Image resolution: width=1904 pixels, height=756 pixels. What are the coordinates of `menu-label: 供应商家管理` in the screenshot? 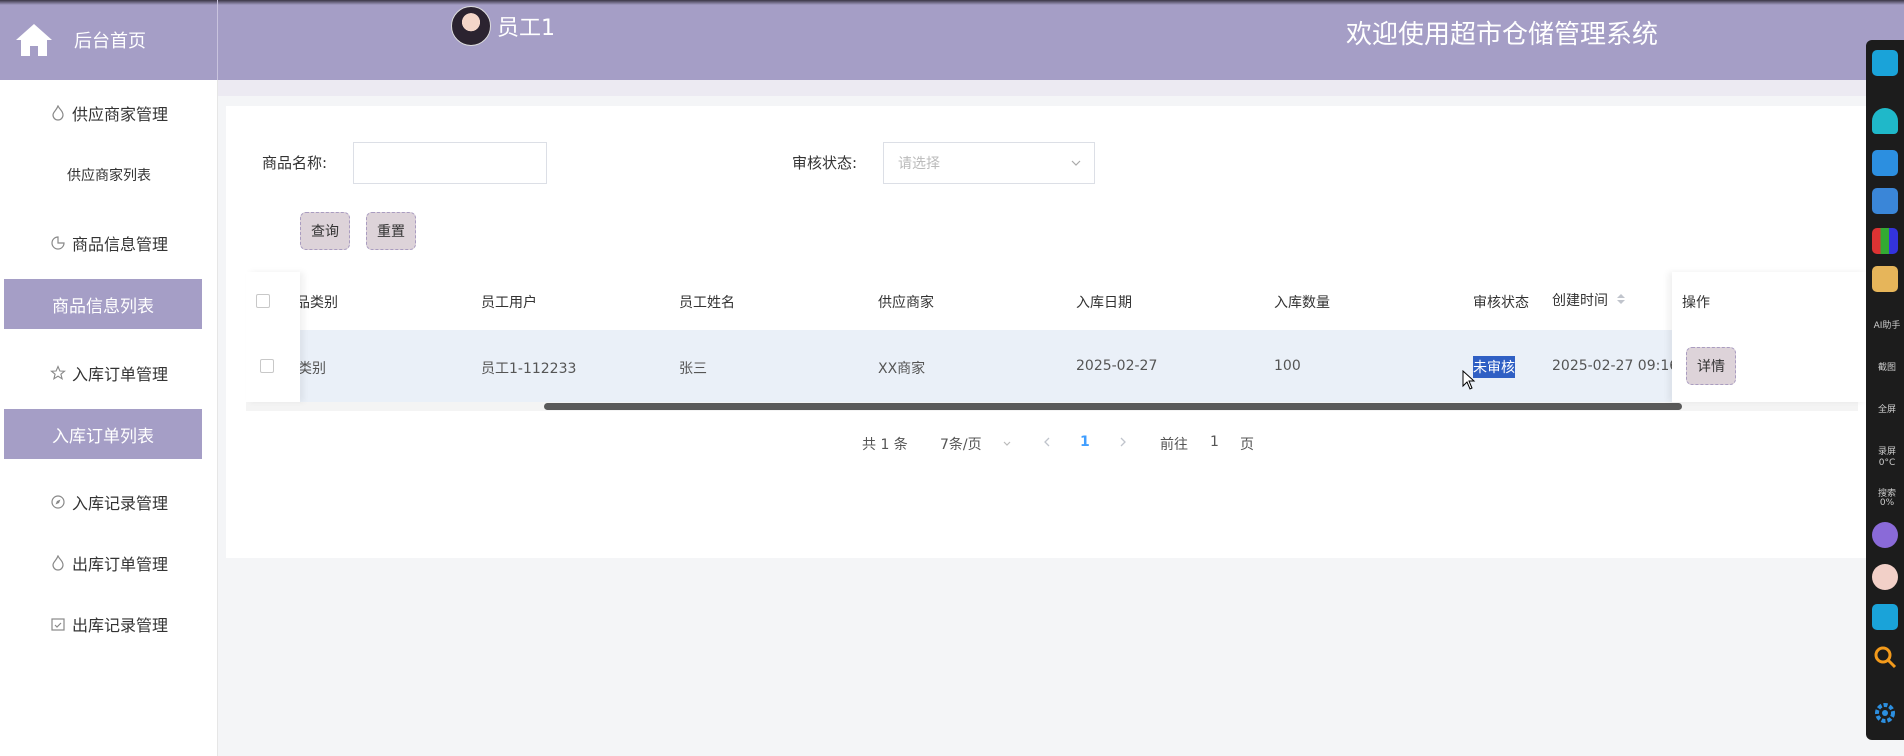 It's located at (119, 114).